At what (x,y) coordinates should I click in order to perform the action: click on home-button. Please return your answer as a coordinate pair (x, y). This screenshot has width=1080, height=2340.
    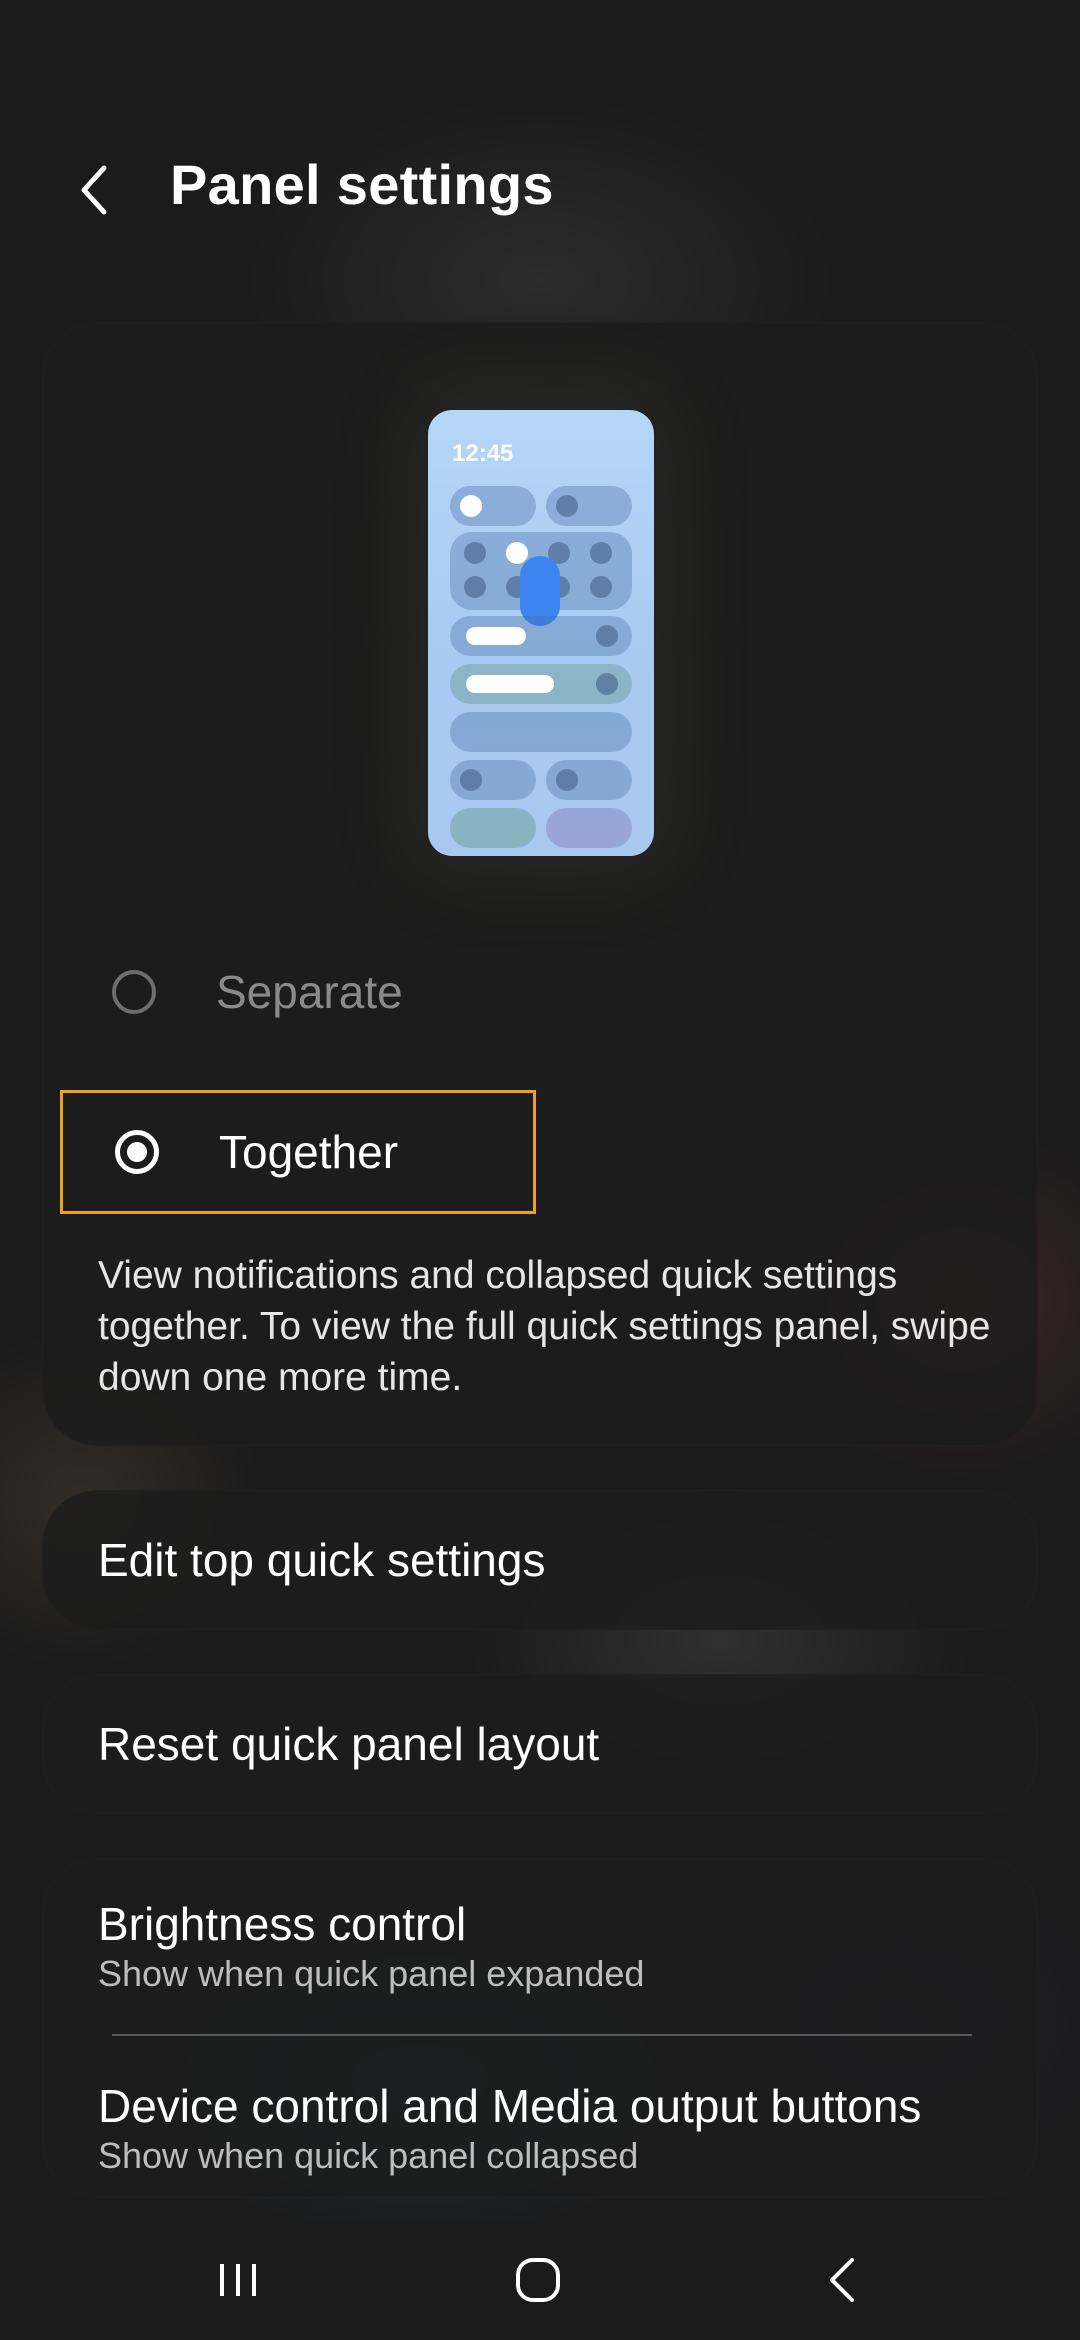
    Looking at the image, I should click on (538, 2280).